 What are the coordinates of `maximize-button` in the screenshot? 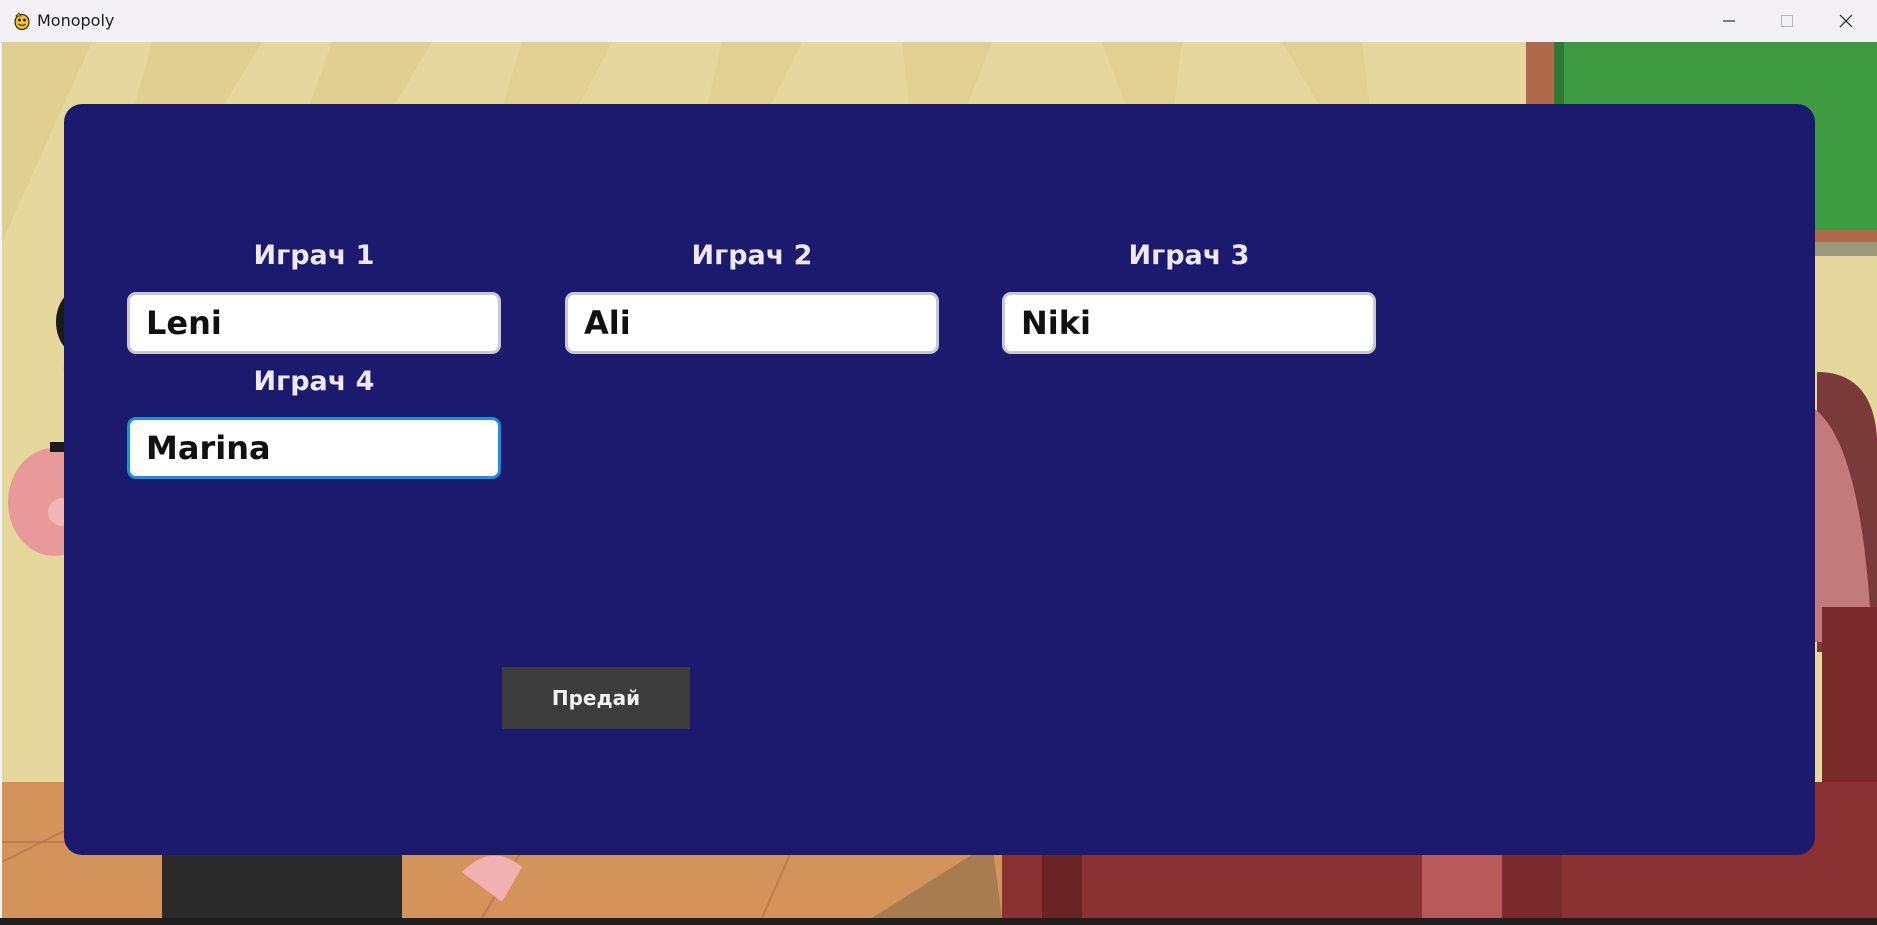 It's located at (1787, 21).